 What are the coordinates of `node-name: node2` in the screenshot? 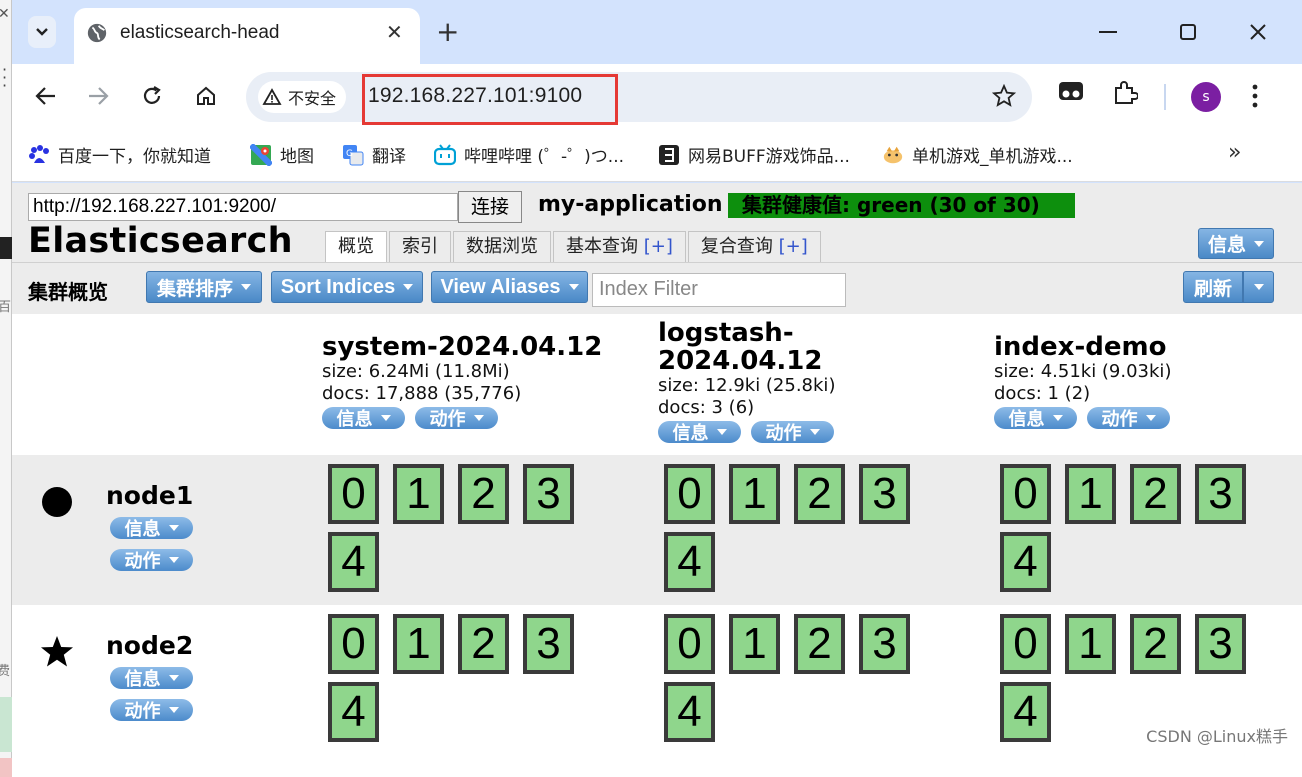 It's located at (150, 645).